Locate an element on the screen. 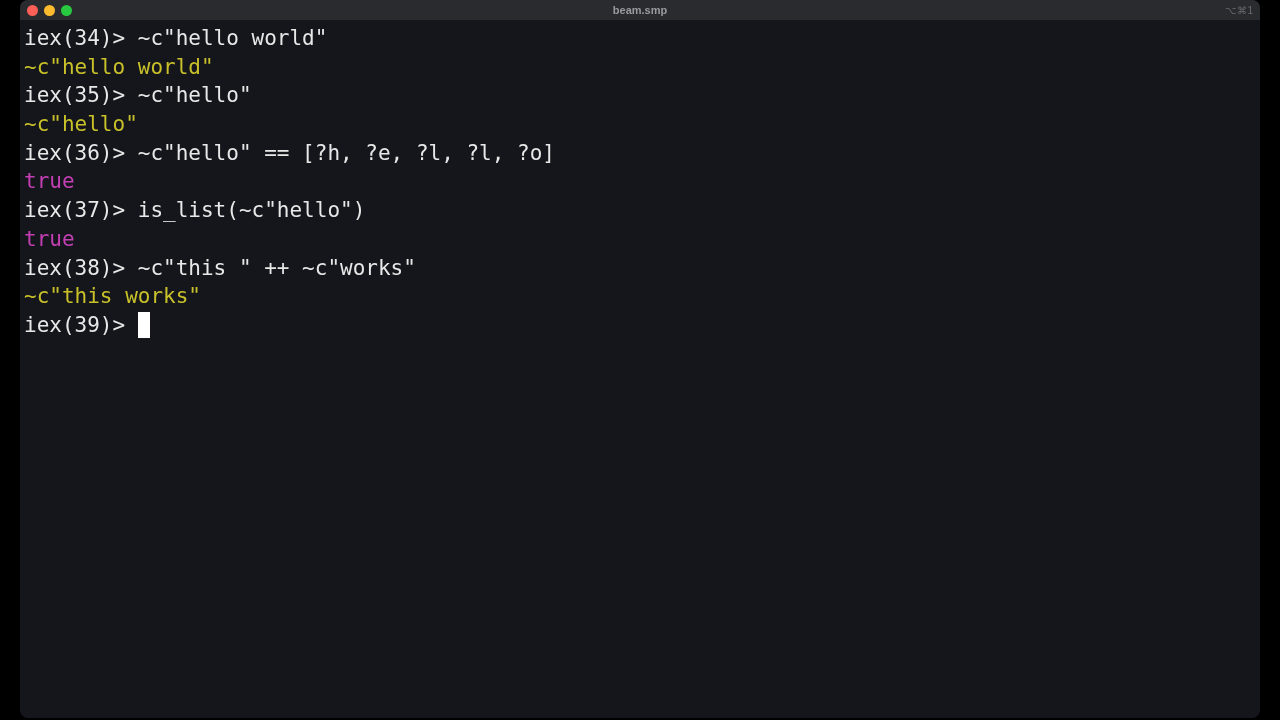 The height and width of the screenshot is (720, 1280). prompt: iex(34)> is located at coordinates (75, 38).